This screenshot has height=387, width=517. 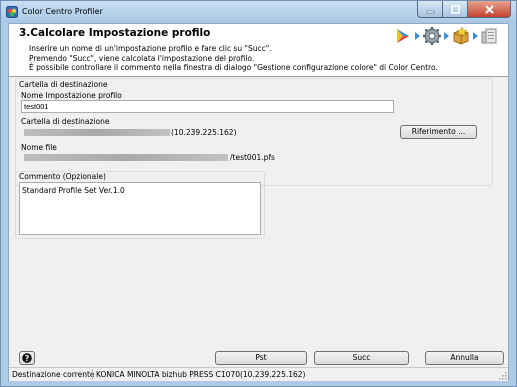 I want to click on finish-step-icon, so click(x=489, y=36).